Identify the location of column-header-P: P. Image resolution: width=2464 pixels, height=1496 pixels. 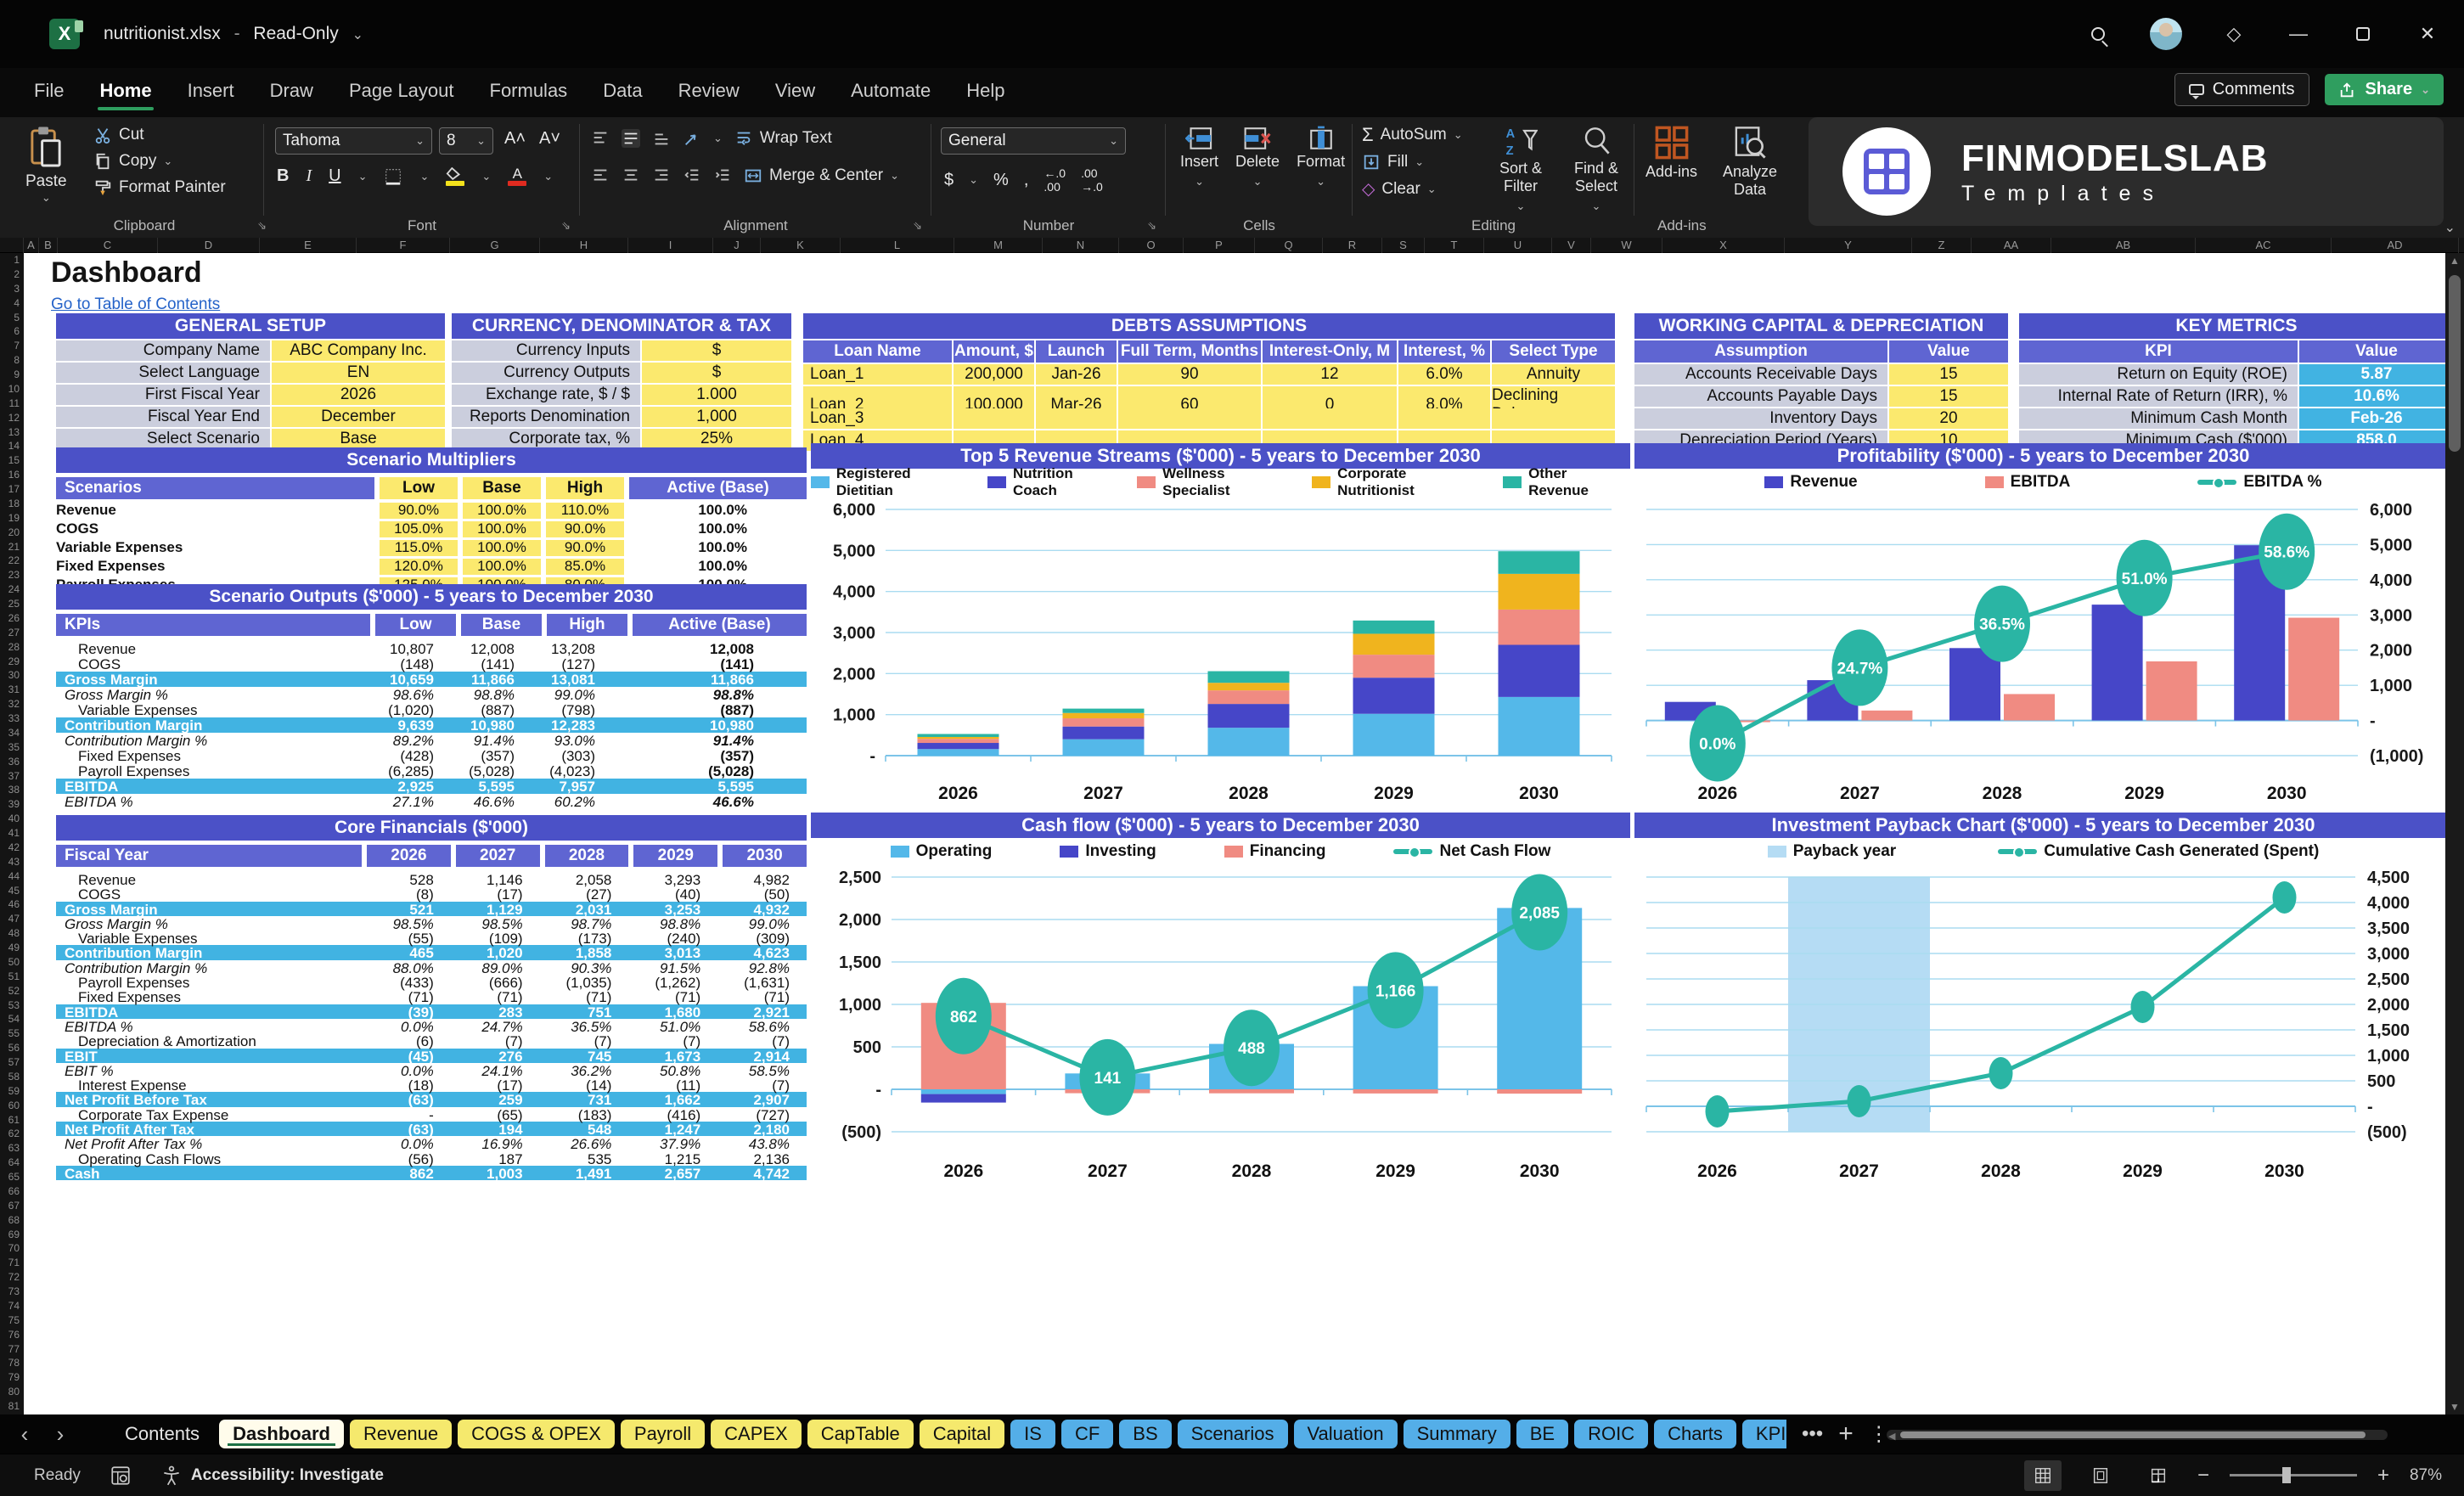
(1219, 245).